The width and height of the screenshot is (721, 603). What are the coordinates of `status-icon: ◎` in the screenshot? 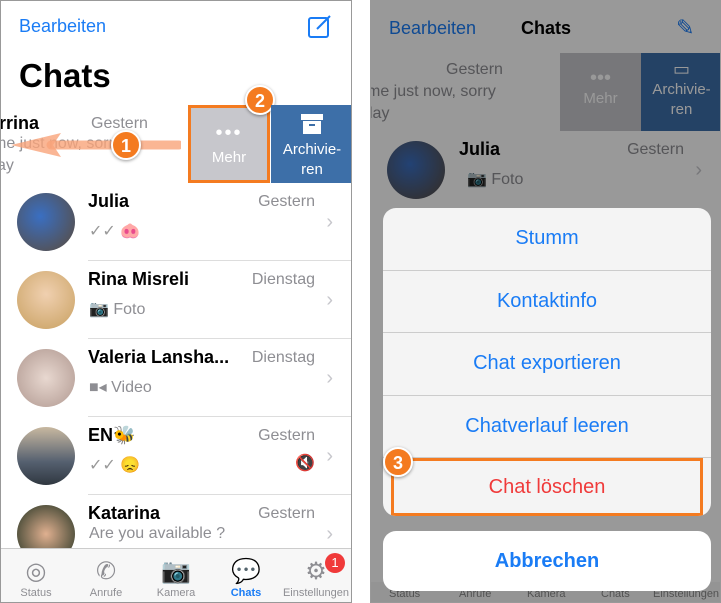 It's located at (36, 571).